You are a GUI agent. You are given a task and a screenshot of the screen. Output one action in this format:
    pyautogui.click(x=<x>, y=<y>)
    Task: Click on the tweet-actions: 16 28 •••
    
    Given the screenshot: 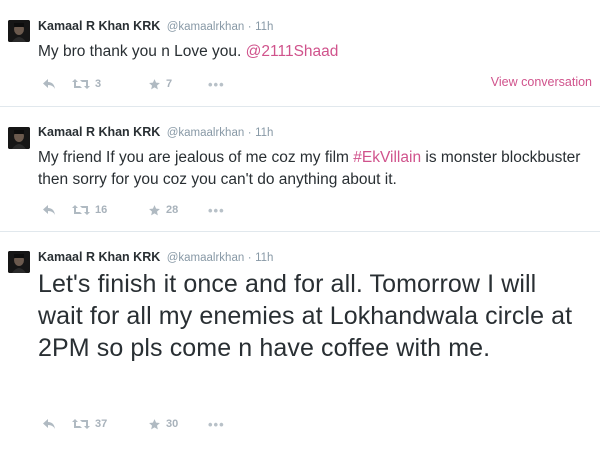 What is the action you would take?
    pyautogui.click(x=133, y=210)
    